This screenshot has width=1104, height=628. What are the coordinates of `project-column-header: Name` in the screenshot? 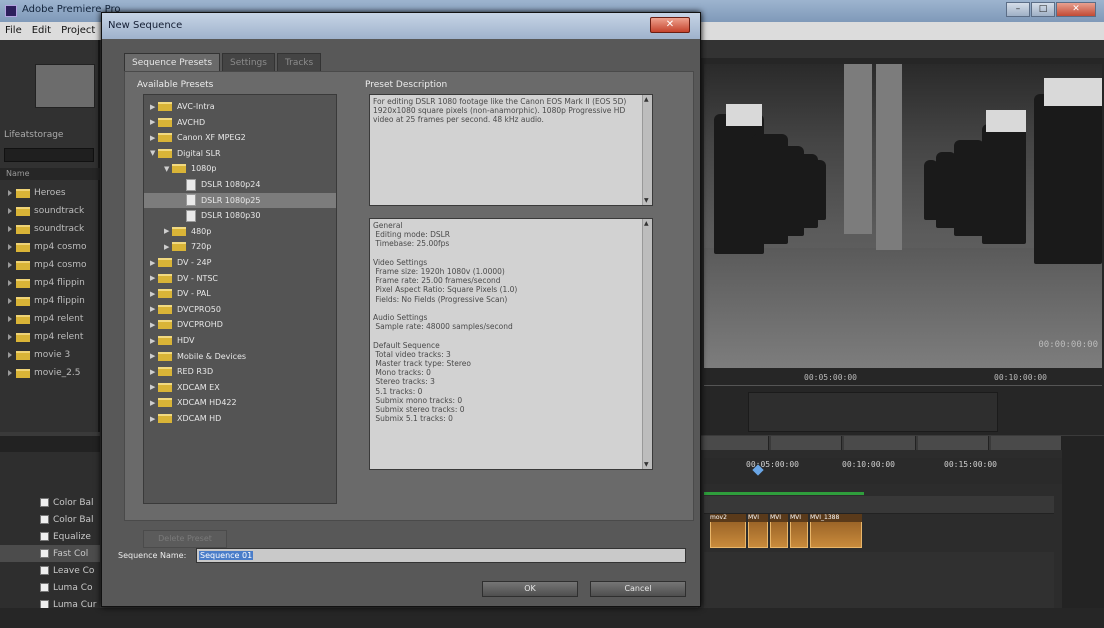 It's located at (50, 174).